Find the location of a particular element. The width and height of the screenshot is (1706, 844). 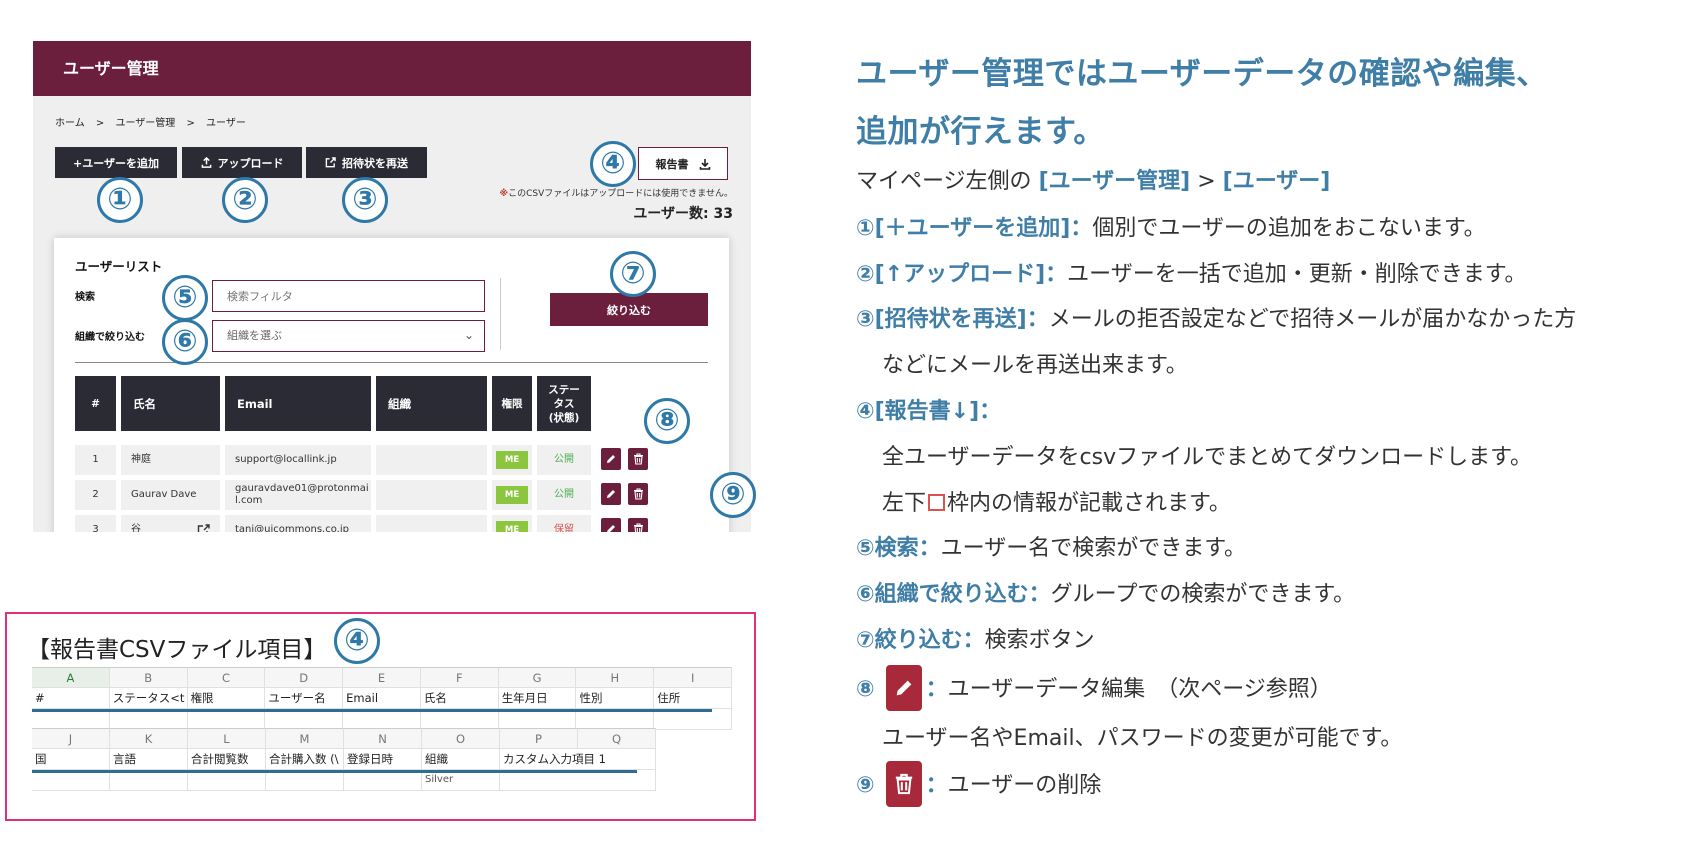

csv-field: ステータス<t is located at coordinates (148, 698).